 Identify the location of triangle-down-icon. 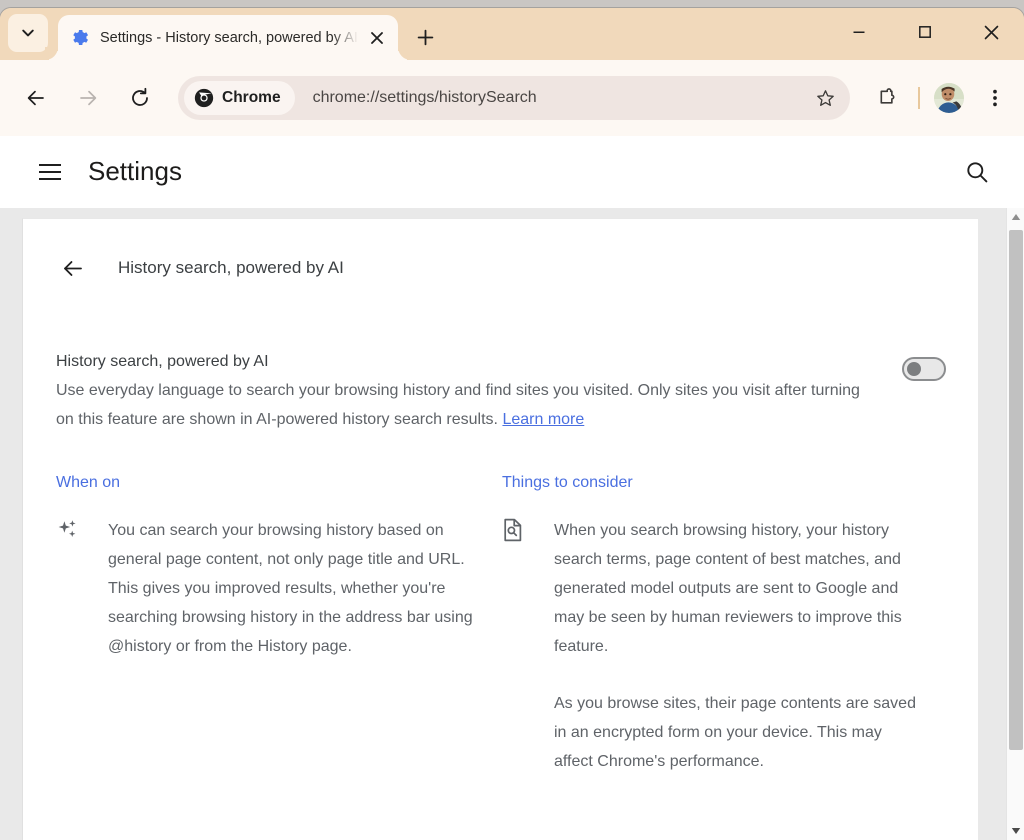
(1015, 831).